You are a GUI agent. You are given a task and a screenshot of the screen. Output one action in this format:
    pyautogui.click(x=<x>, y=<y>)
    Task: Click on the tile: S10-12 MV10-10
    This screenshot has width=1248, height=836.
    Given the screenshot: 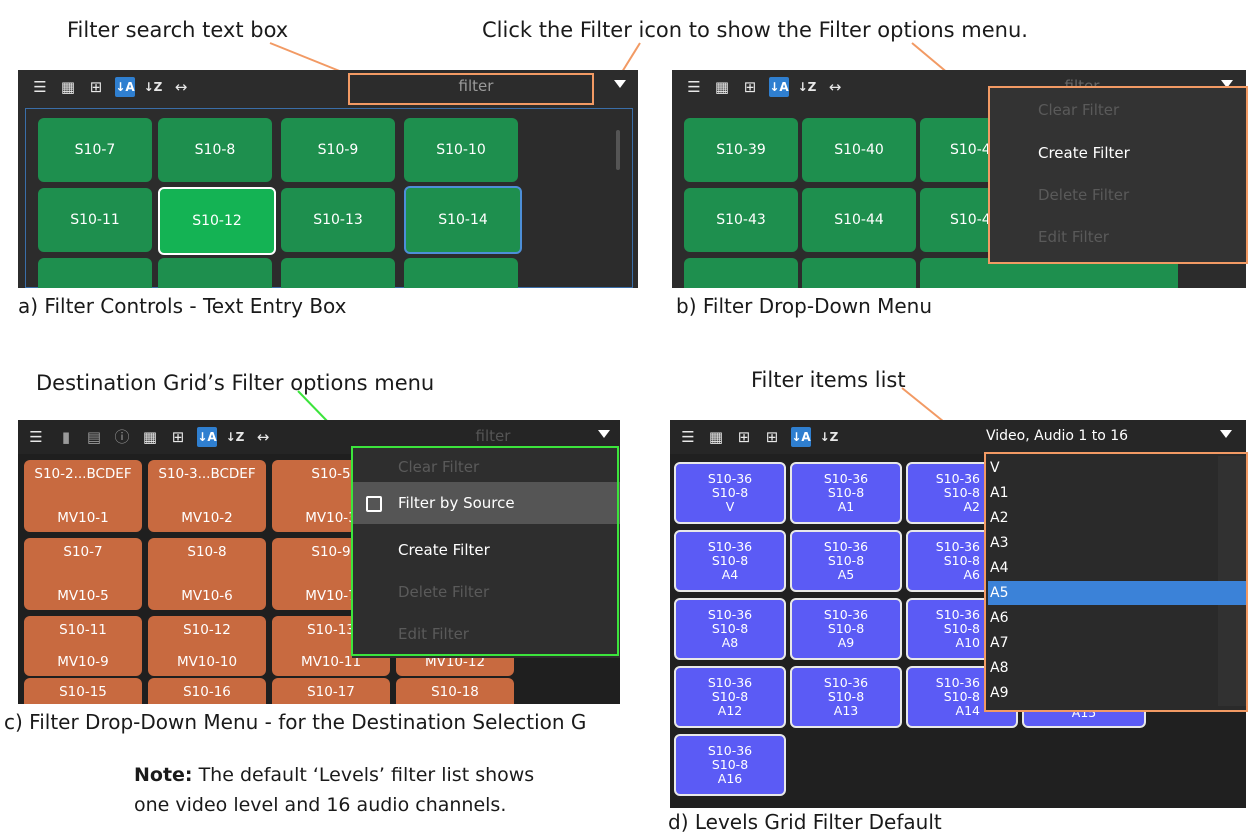 What is the action you would take?
    pyautogui.click(x=207, y=646)
    